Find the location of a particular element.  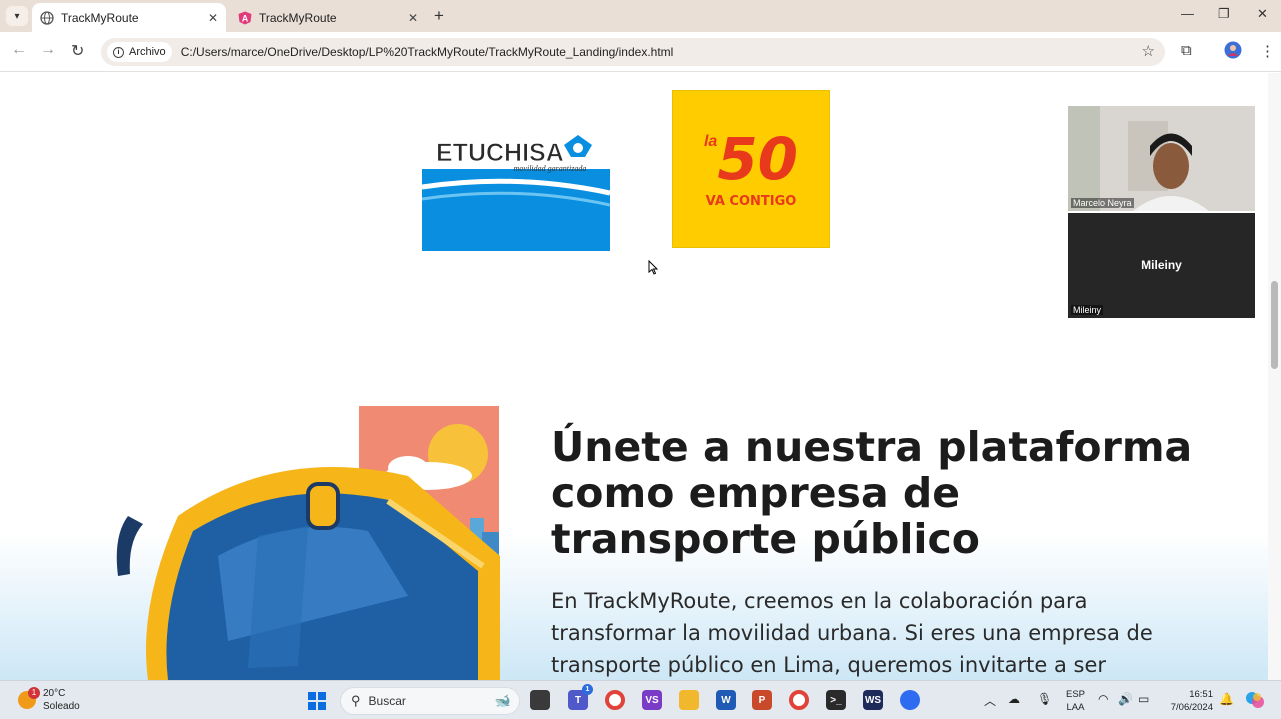

sun-icon: 1 is located at coordinates (29, 698).